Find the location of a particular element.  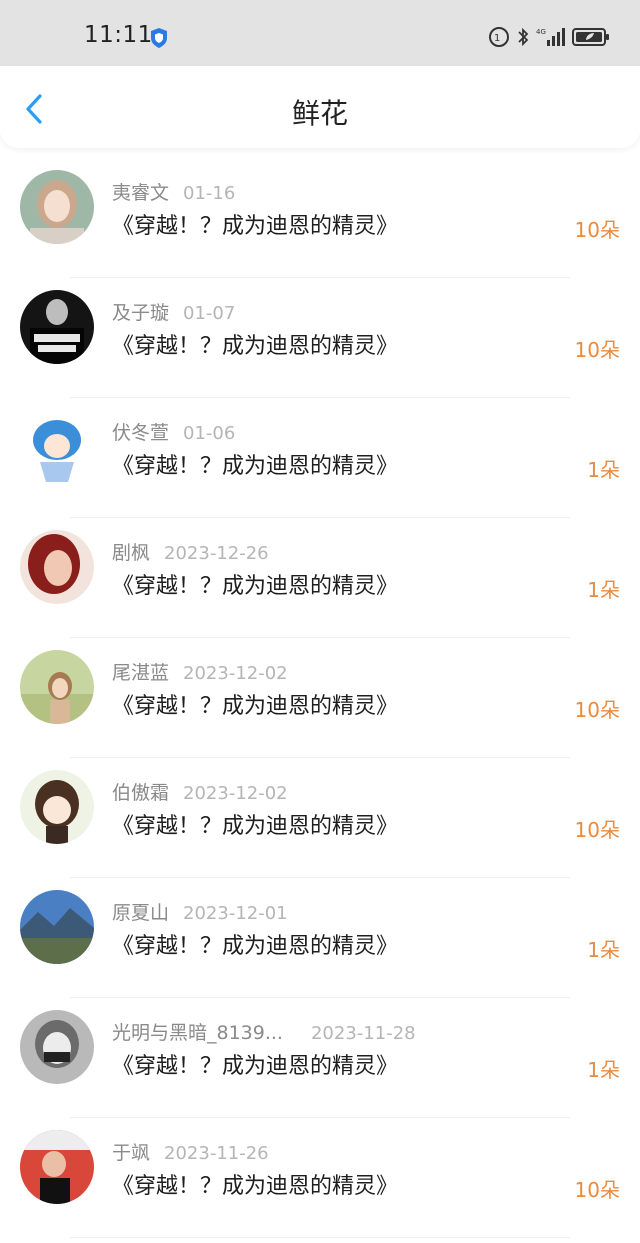

list-item: 于飒 2023-11-26 《穿越！？成为迪恩的精灵》 10朵 is located at coordinates (320, 1178).